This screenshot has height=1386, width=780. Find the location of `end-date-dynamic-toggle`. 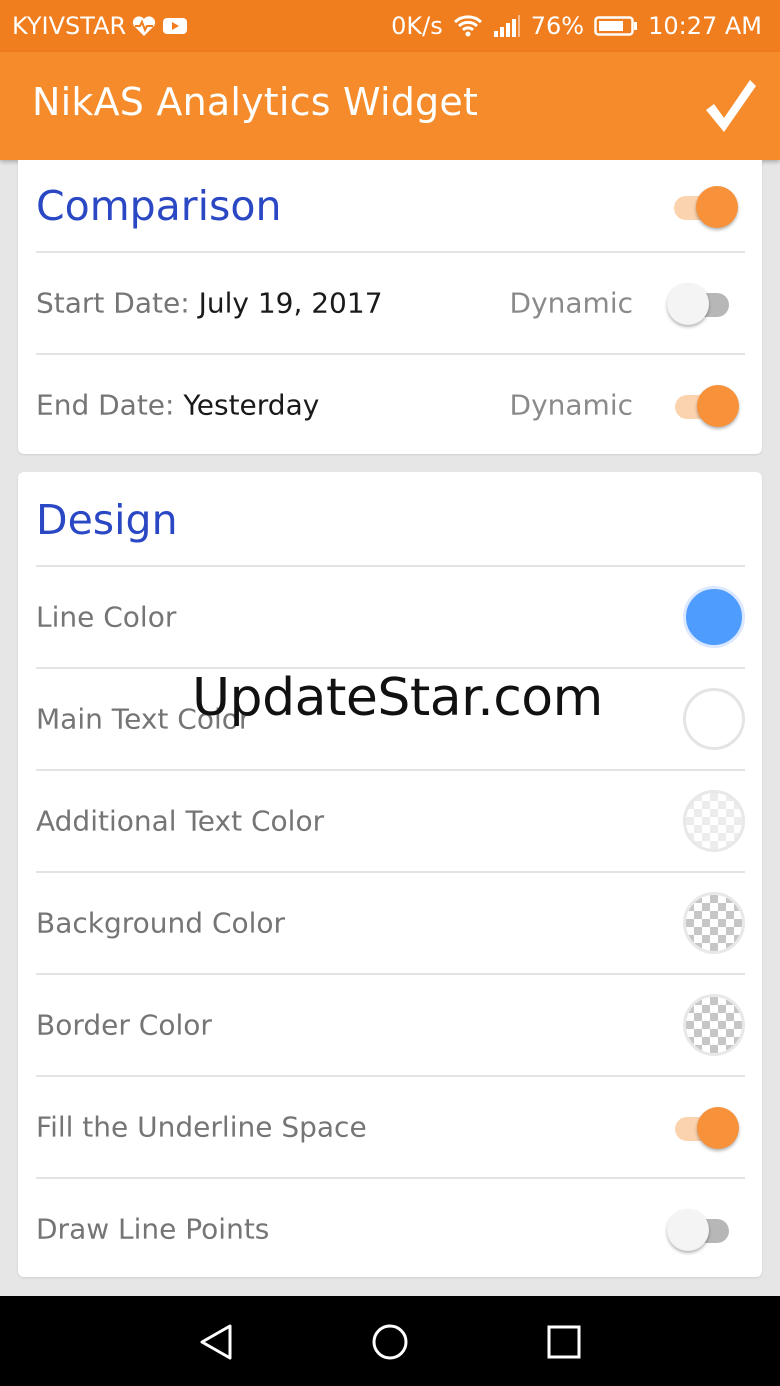

end-date-dynamic-toggle is located at coordinates (705, 405).